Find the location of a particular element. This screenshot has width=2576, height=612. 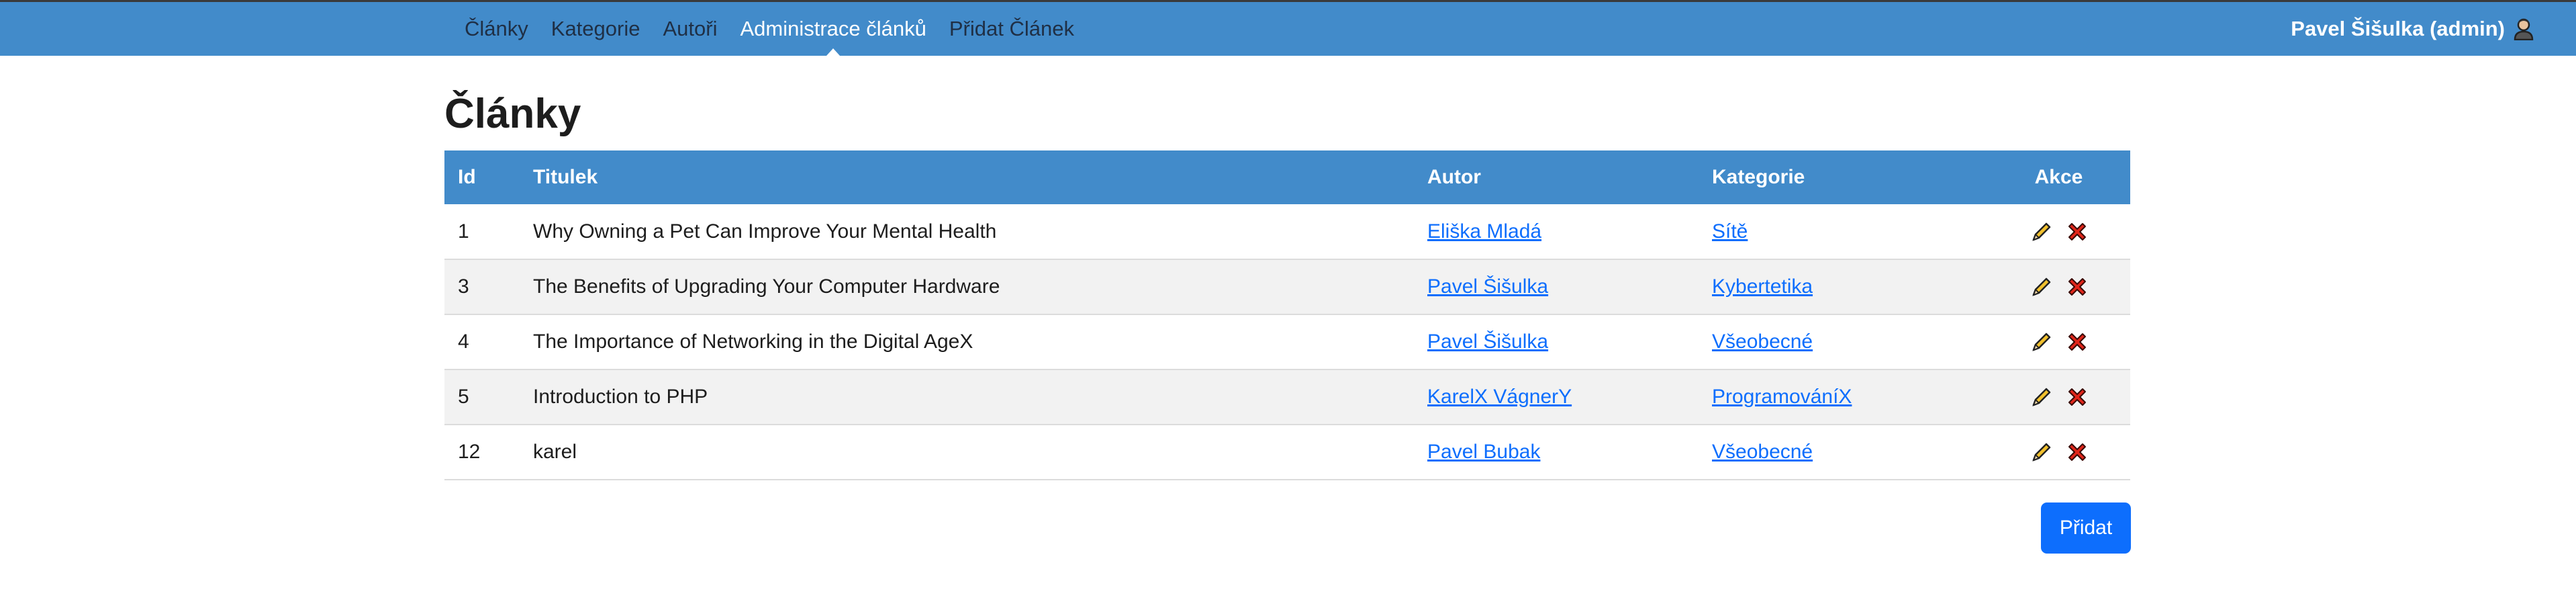

category-link: Sítě is located at coordinates (1730, 231).